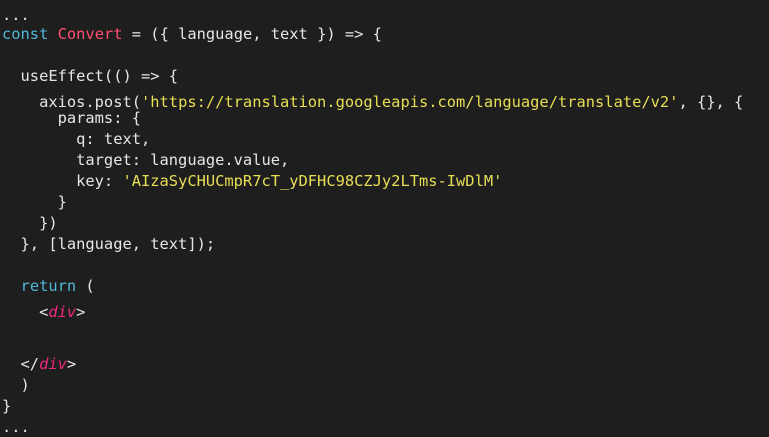 The width and height of the screenshot is (769, 437). I want to click on code-line: useEffect(() => {, so click(90, 76).